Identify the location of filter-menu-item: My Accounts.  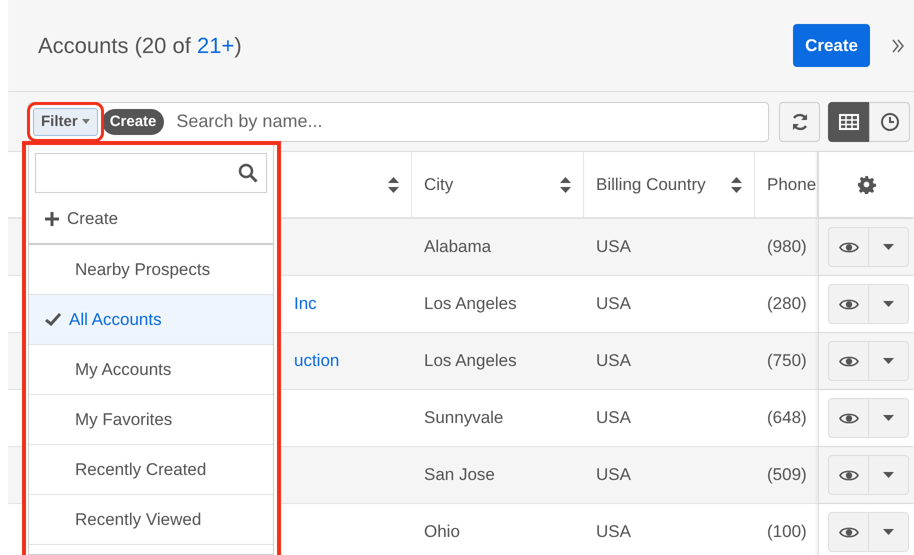
(151, 370).